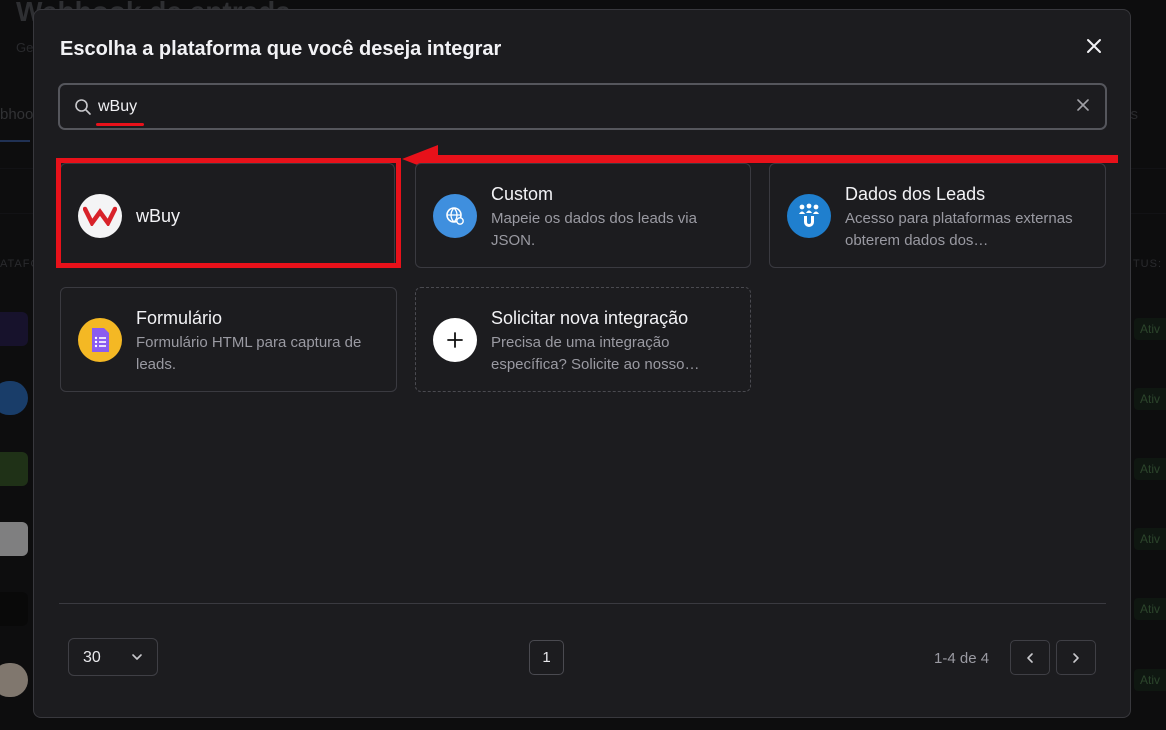 This screenshot has width=1166, height=730. Describe the element at coordinates (83, 107) in the screenshot. I see `search-icon` at that location.